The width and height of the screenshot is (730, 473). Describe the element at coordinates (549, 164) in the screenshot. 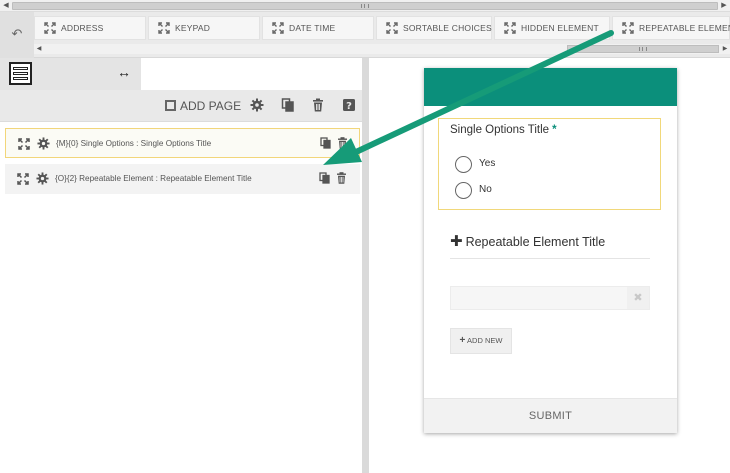

I see `single-options-question: Single Options Title * Yes No` at that location.